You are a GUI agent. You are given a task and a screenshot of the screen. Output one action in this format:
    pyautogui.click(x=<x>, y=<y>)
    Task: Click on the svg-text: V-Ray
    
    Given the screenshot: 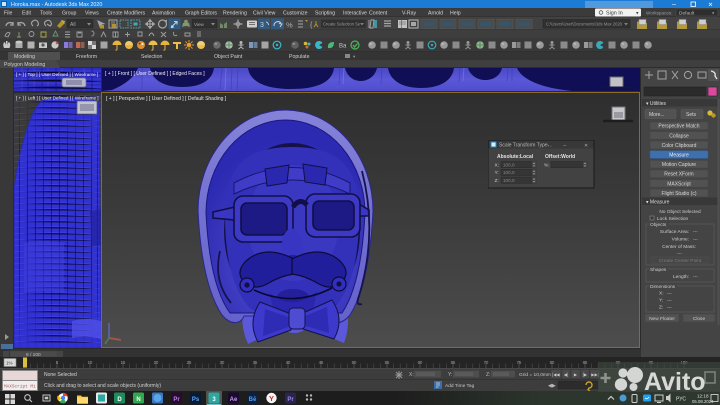 What is the action you would take?
    pyautogui.click(x=409, y=14)
    